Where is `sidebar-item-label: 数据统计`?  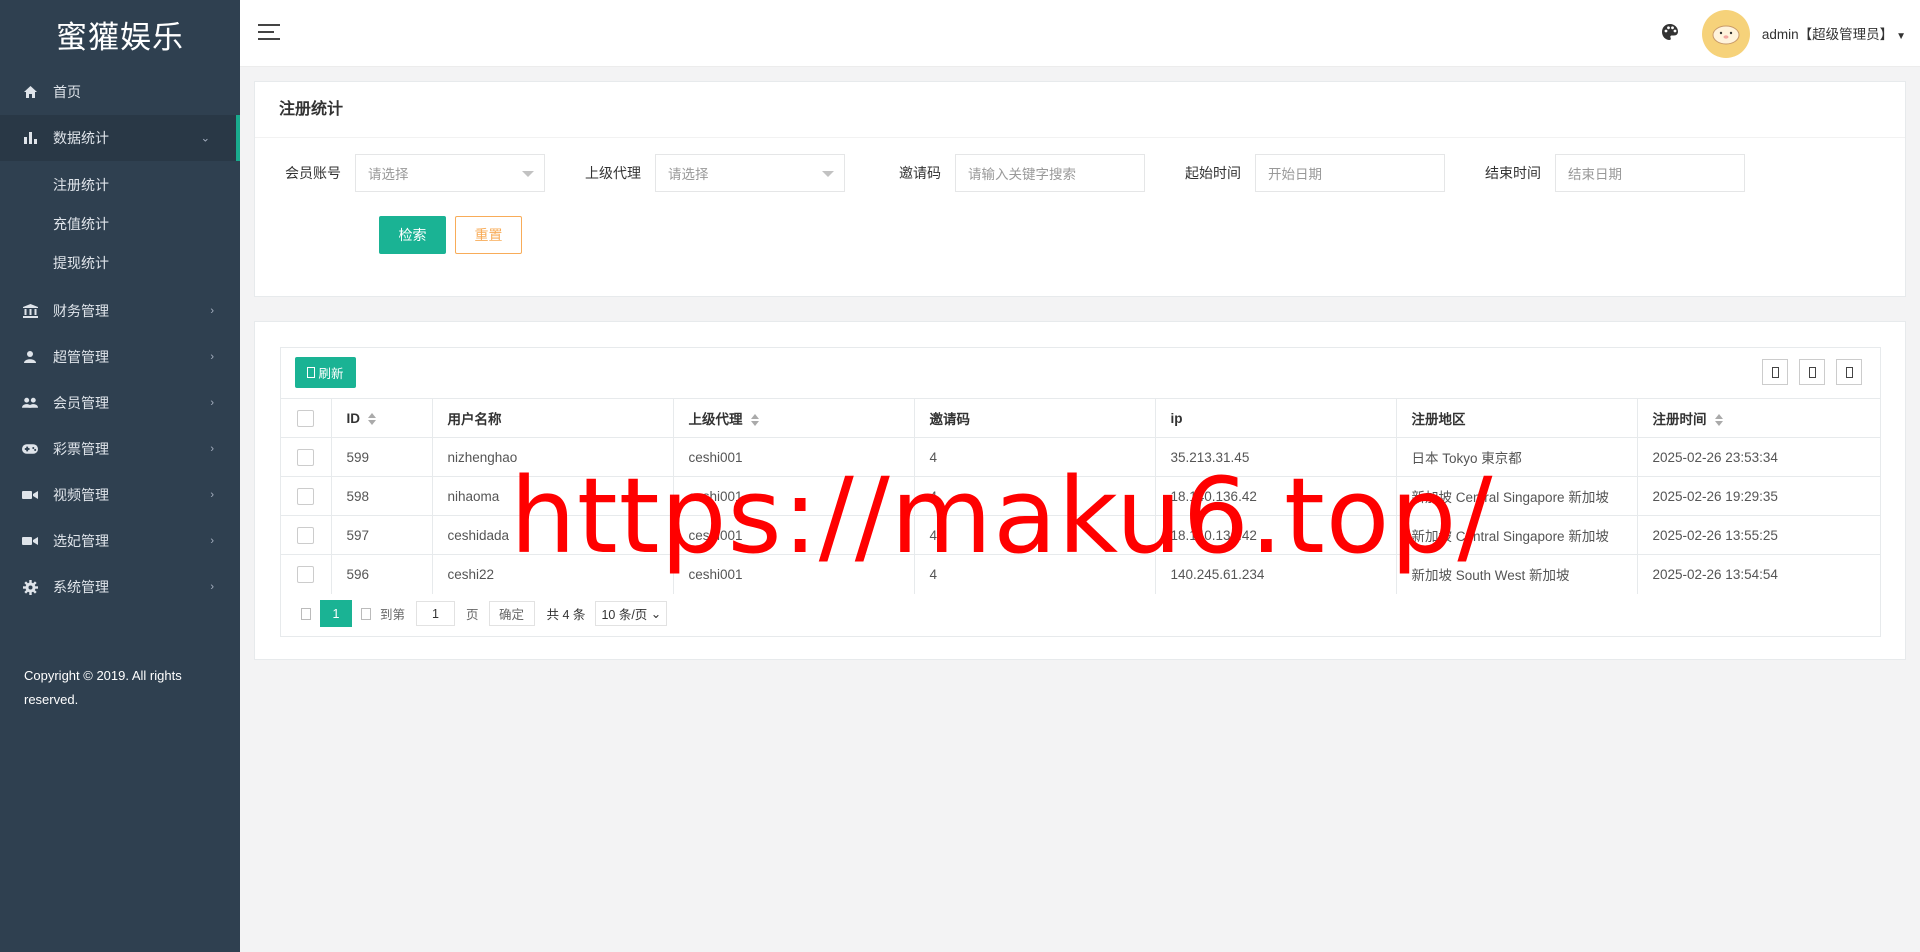 sidebar-item-label: 数据统计 is located at coordinates (81, 138).